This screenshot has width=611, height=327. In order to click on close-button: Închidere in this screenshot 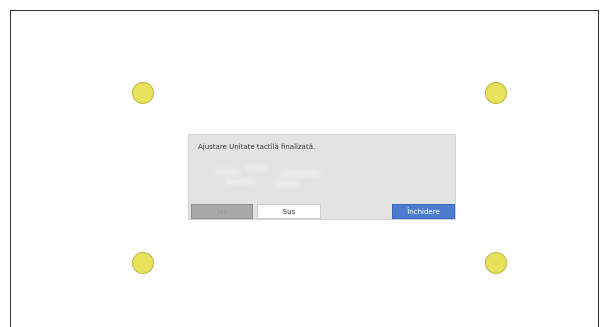, I will do `click(423, 211)`.